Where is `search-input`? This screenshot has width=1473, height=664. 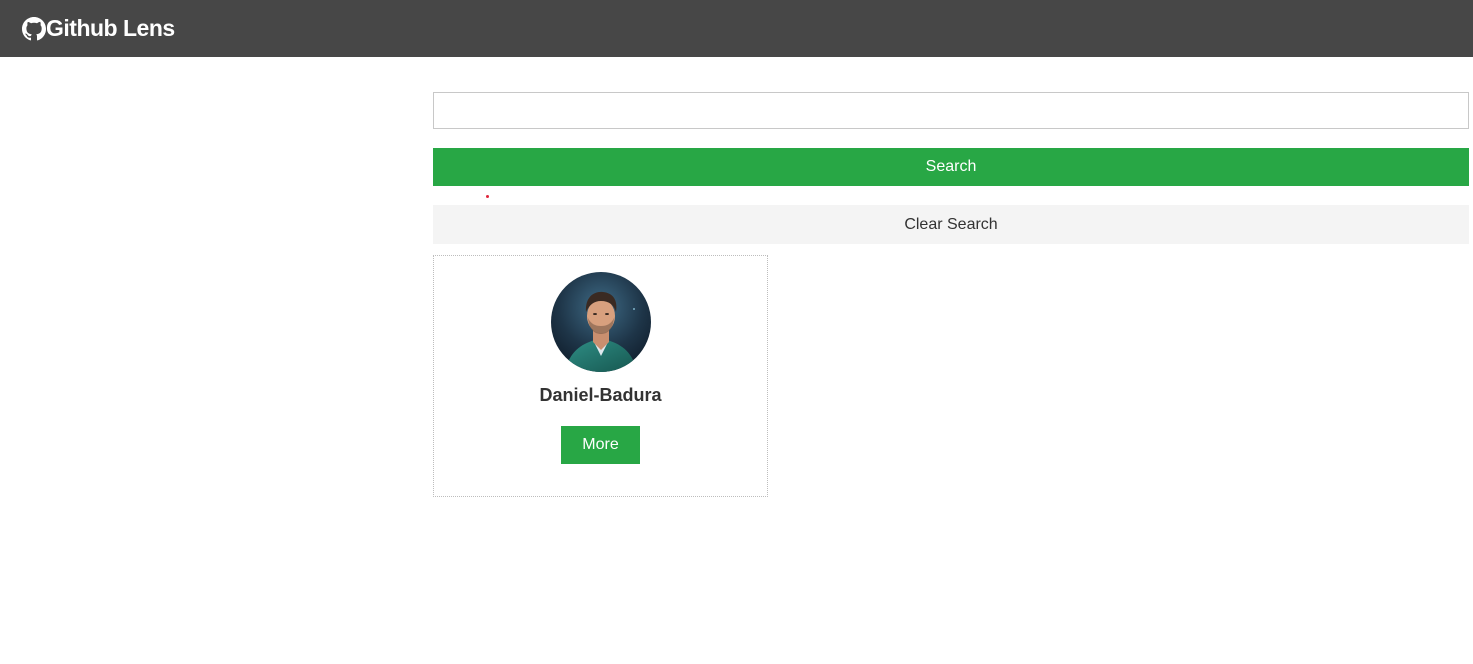 search-input is located at coordinates (951, 110).